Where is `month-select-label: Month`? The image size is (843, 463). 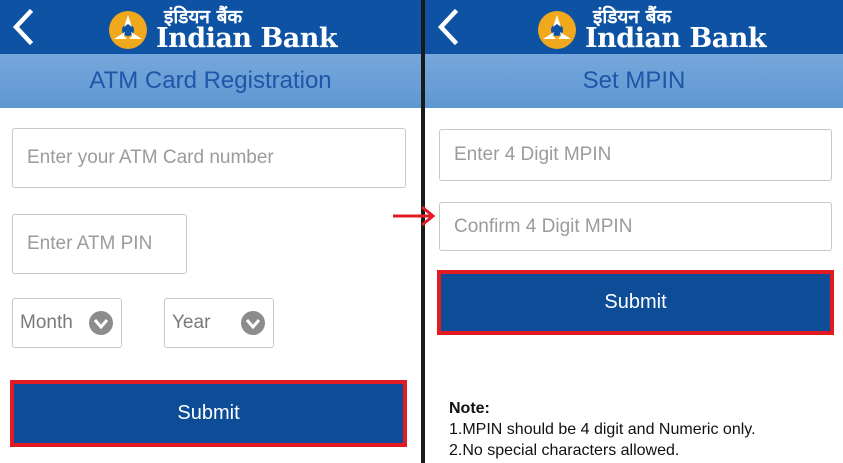 month-select-label: Month is located at coordinates (46, 322).